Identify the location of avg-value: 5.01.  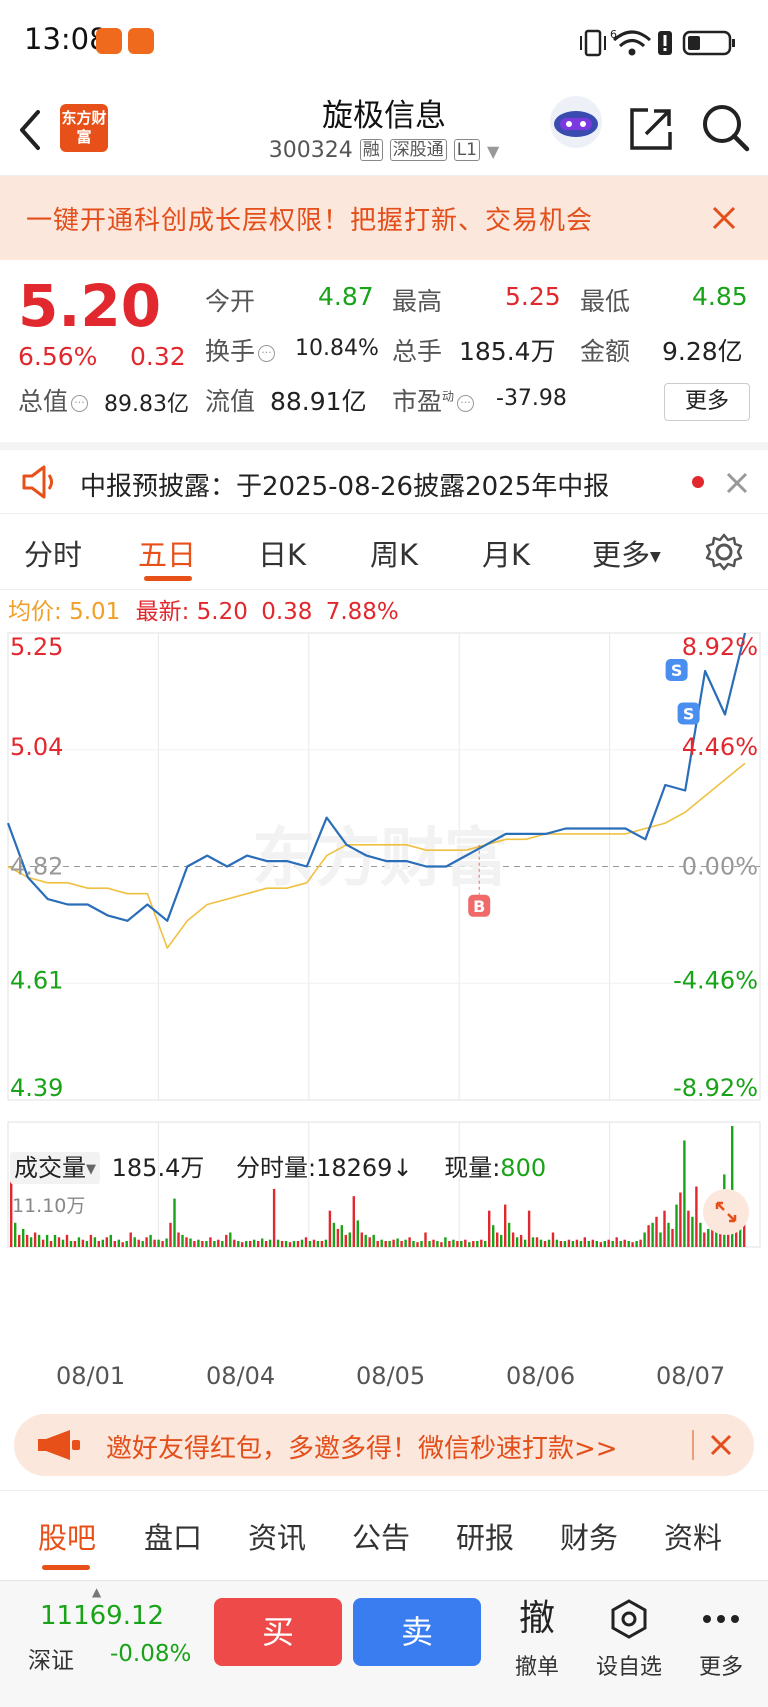
(95, 612).